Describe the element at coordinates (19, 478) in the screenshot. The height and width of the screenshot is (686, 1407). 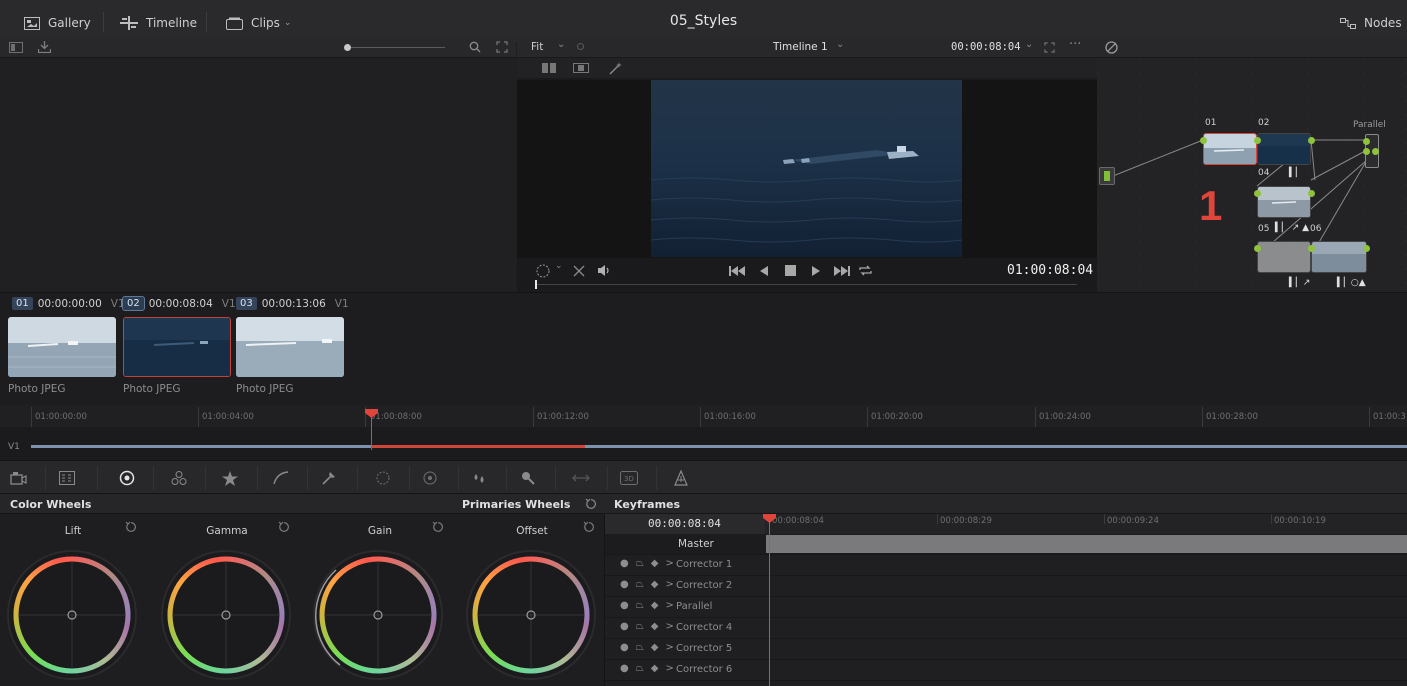
I see `camera-raw-icon` at that location.